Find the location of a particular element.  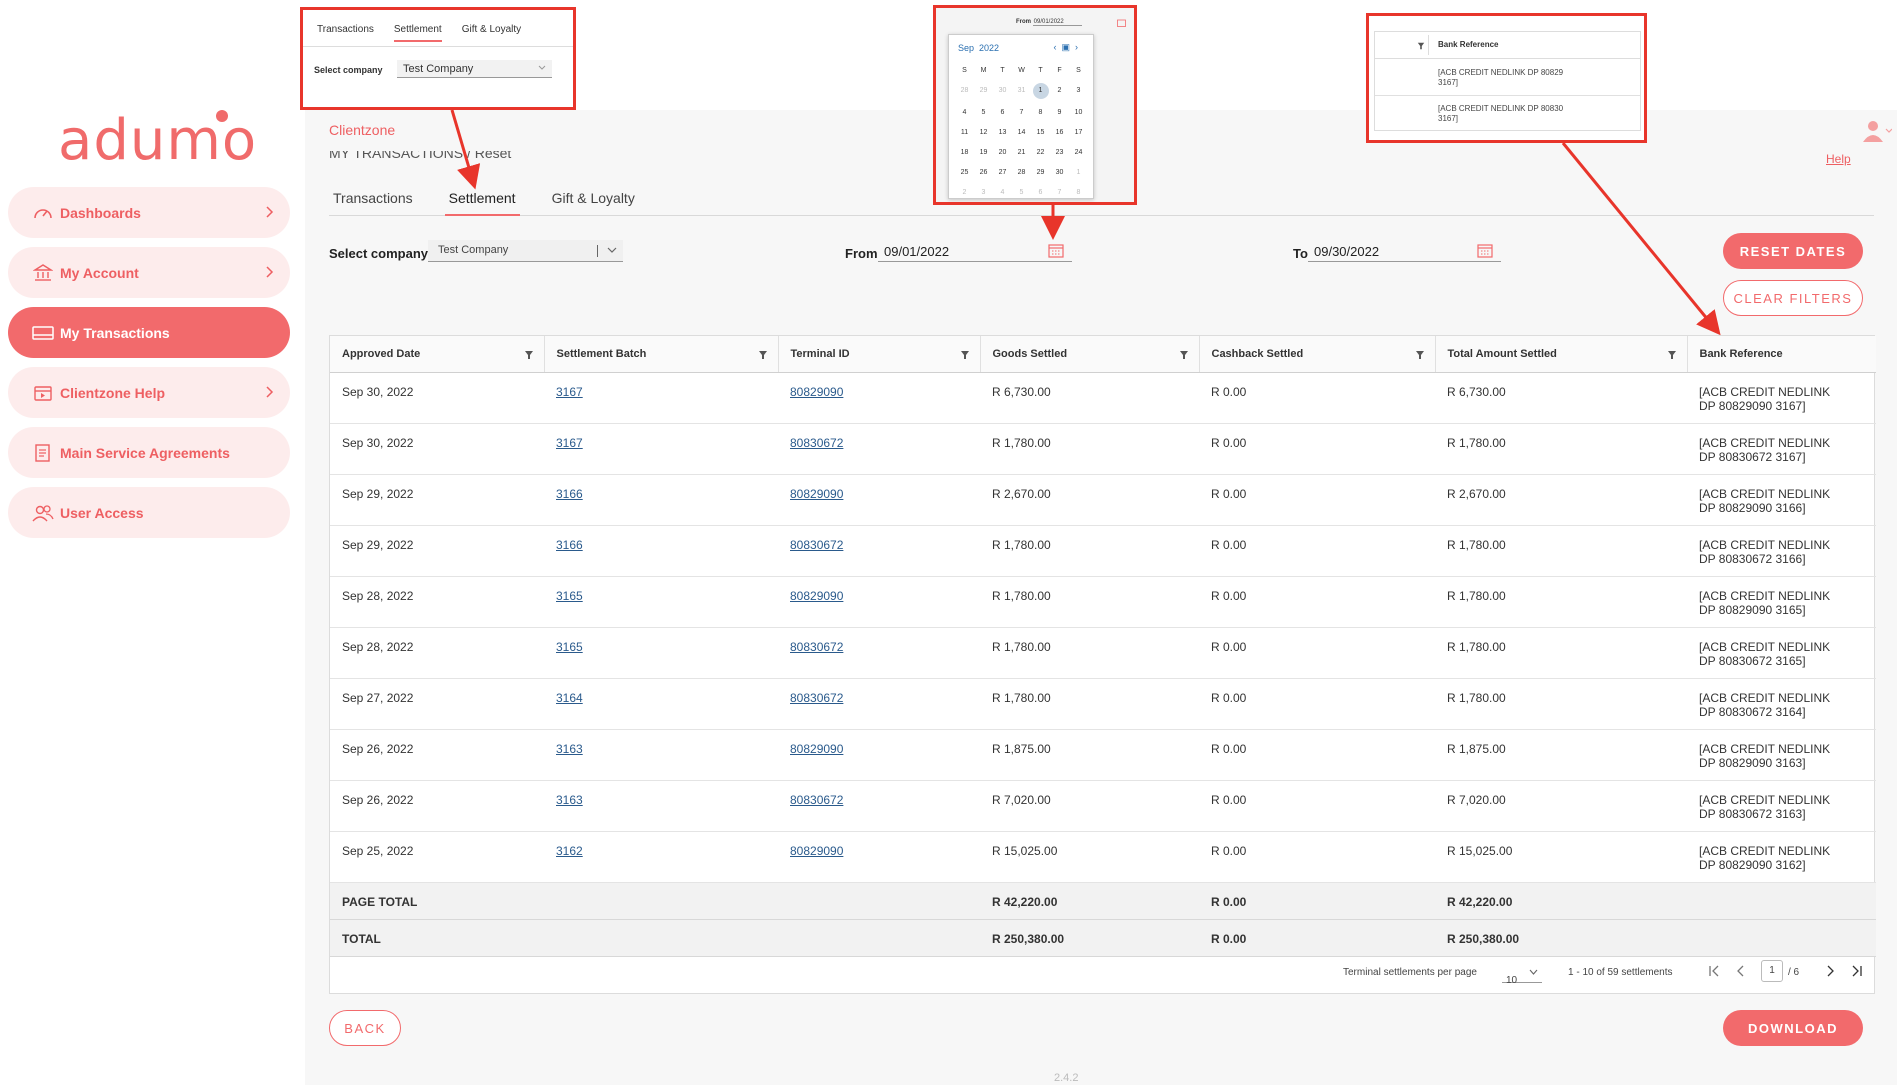

settlement-batch-link: 3162 is located at coordinates (569, 851).